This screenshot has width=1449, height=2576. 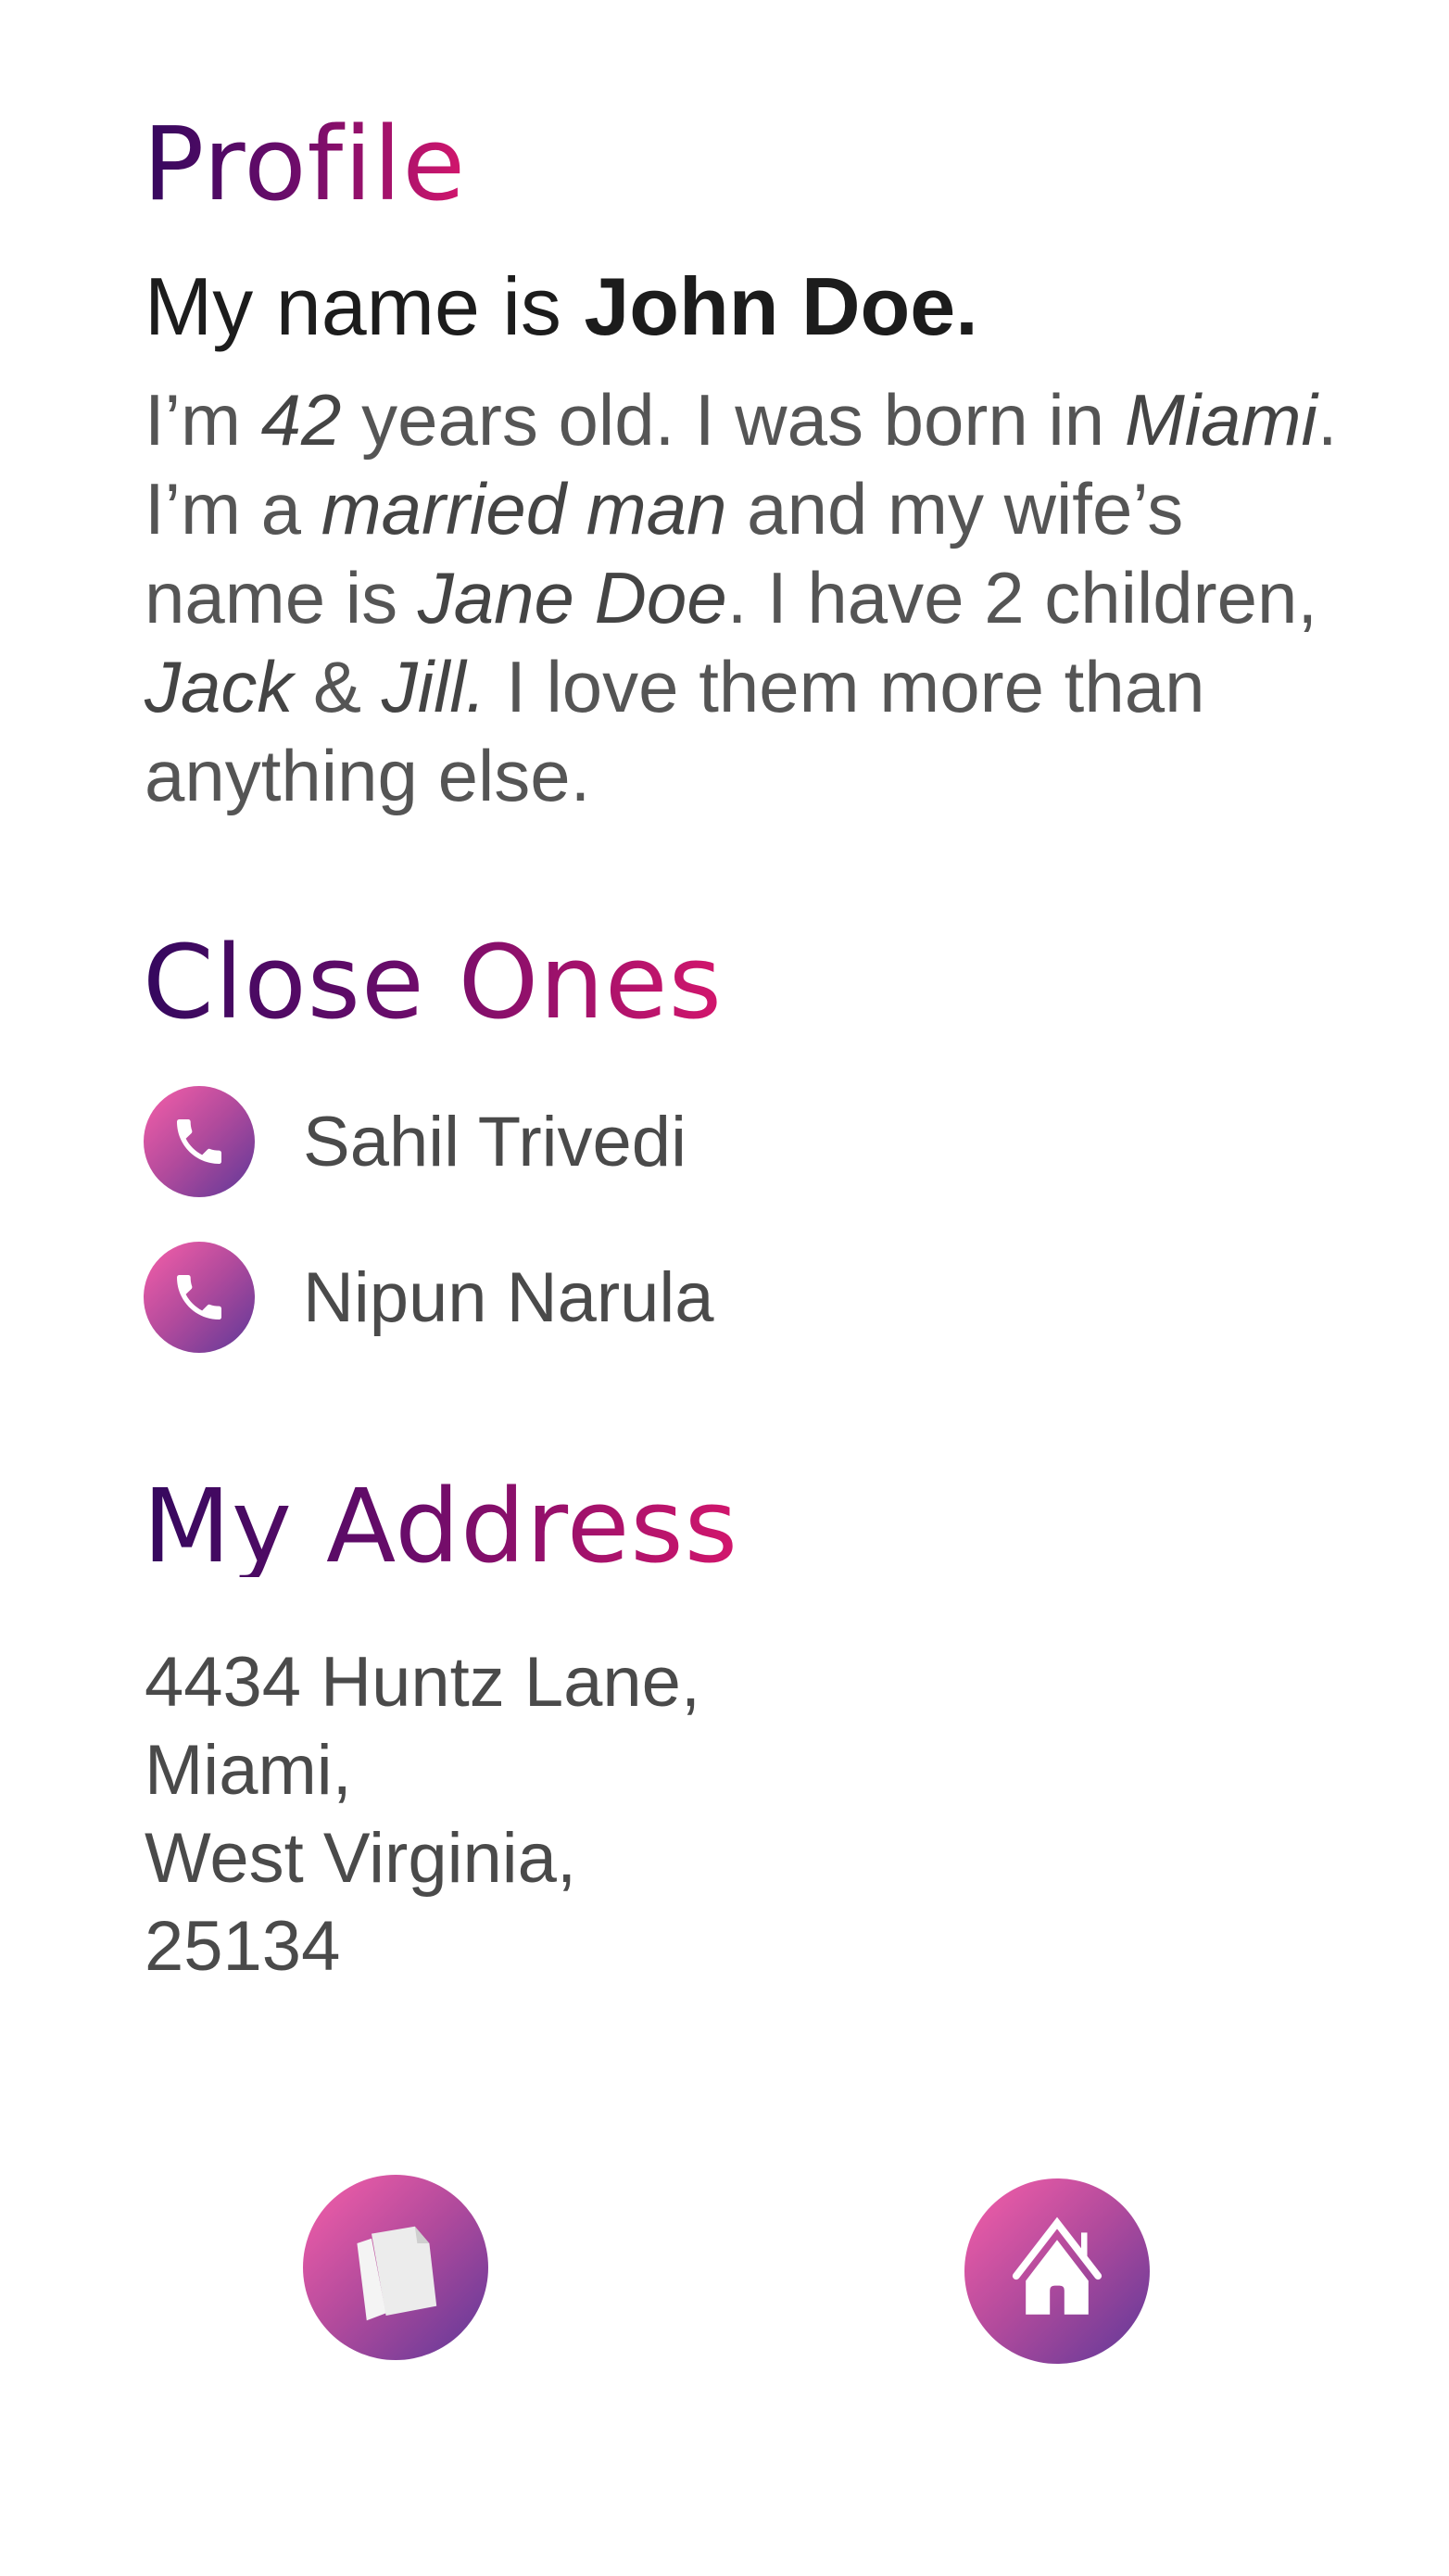 I want to click on bio-text: I’m, so click(x=203, y=420).